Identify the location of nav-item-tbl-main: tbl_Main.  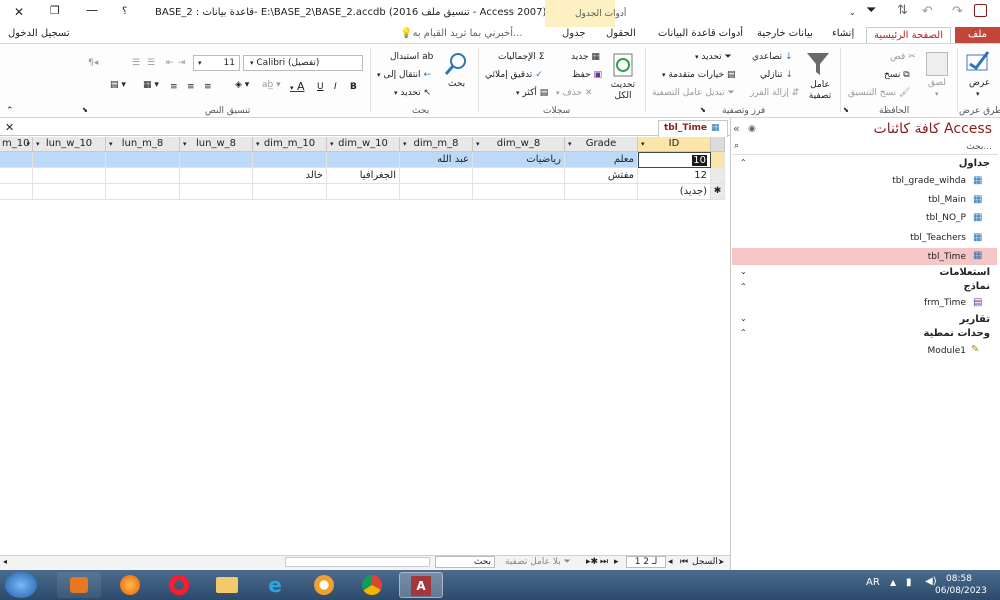
(947, 200).